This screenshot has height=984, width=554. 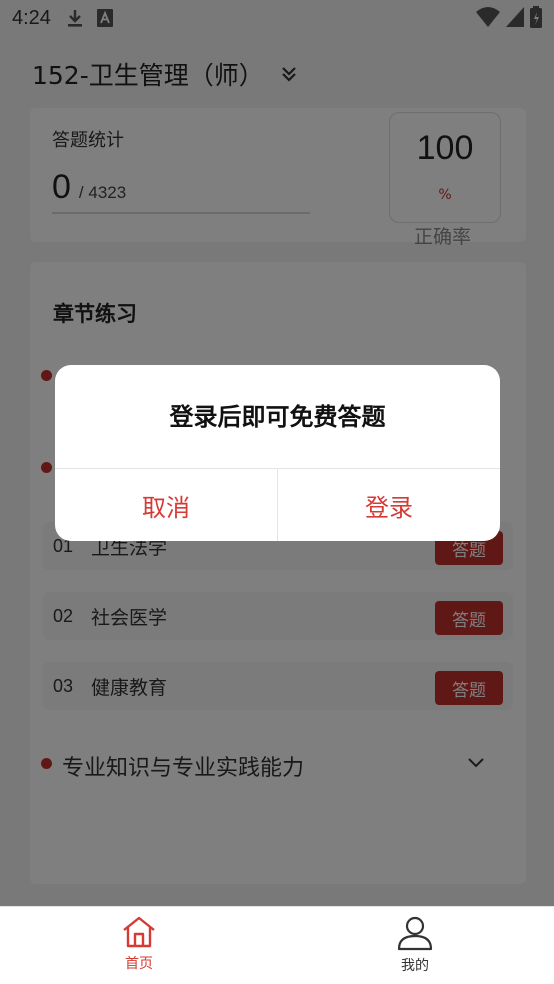 I want to click on home-icon, so click(x=139, y=932).